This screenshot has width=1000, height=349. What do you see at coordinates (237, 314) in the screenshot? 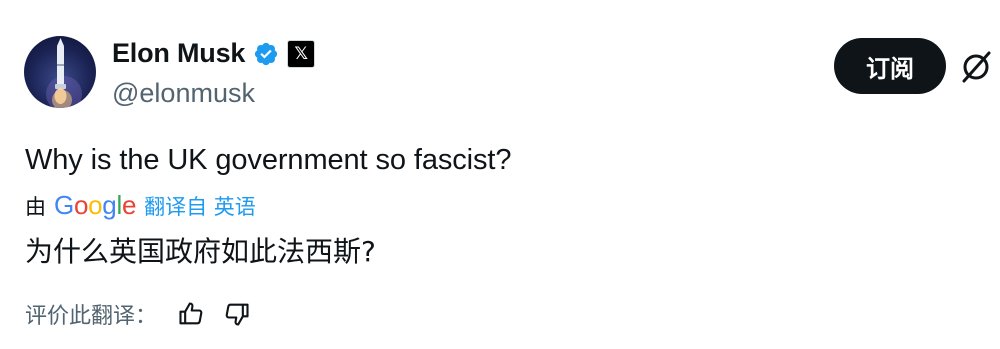
I see `thumbs-down-icon` at bounding box center [237, 314].